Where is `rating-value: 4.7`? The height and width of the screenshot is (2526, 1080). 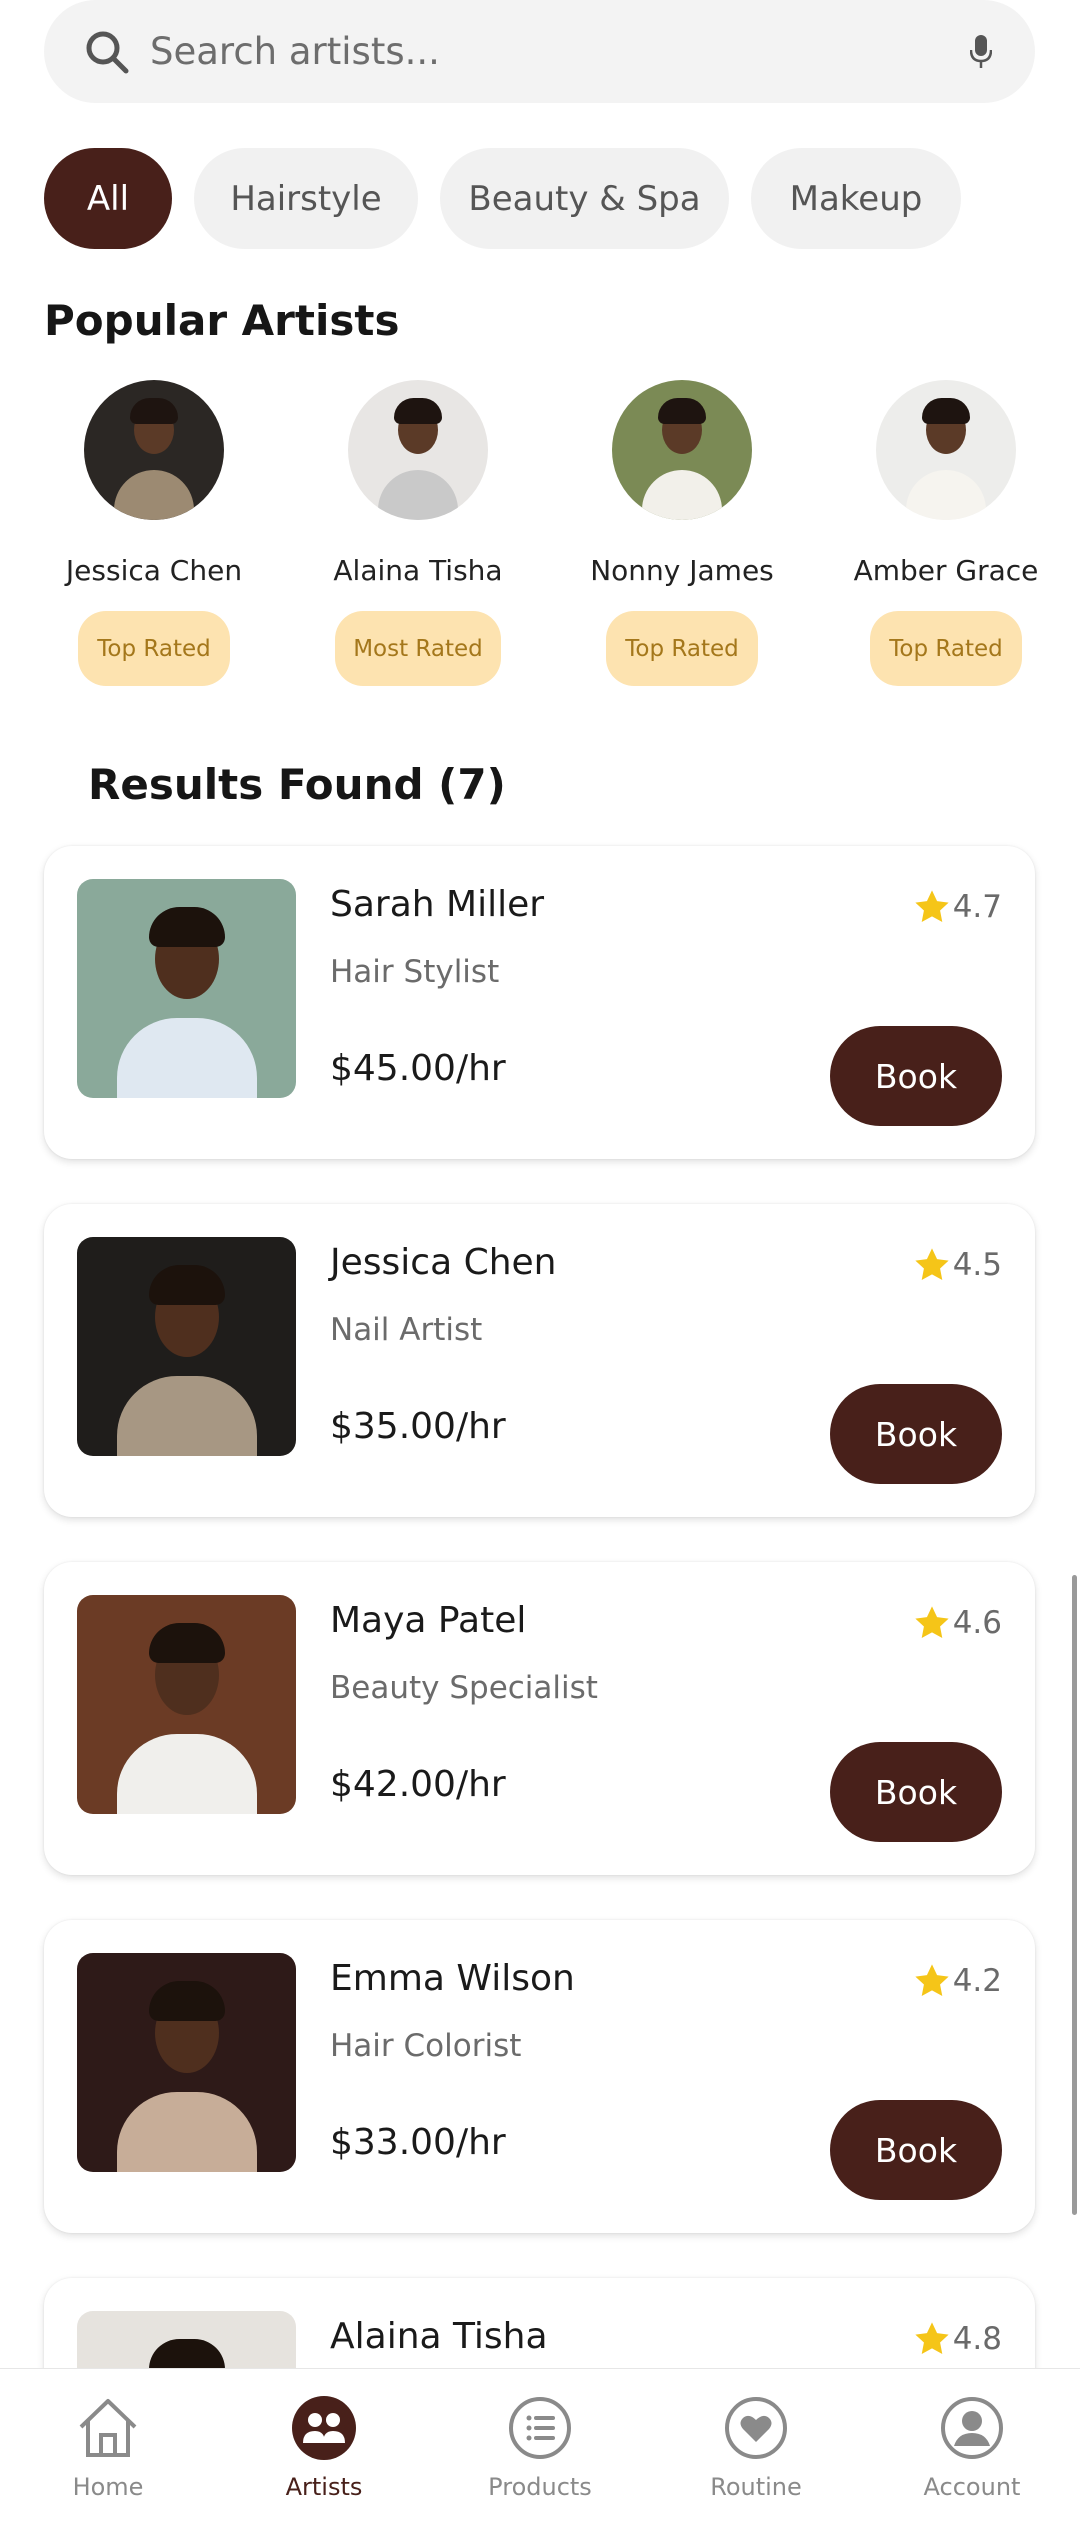
rating-value: 4.7 is located at coordinates (977, 907).